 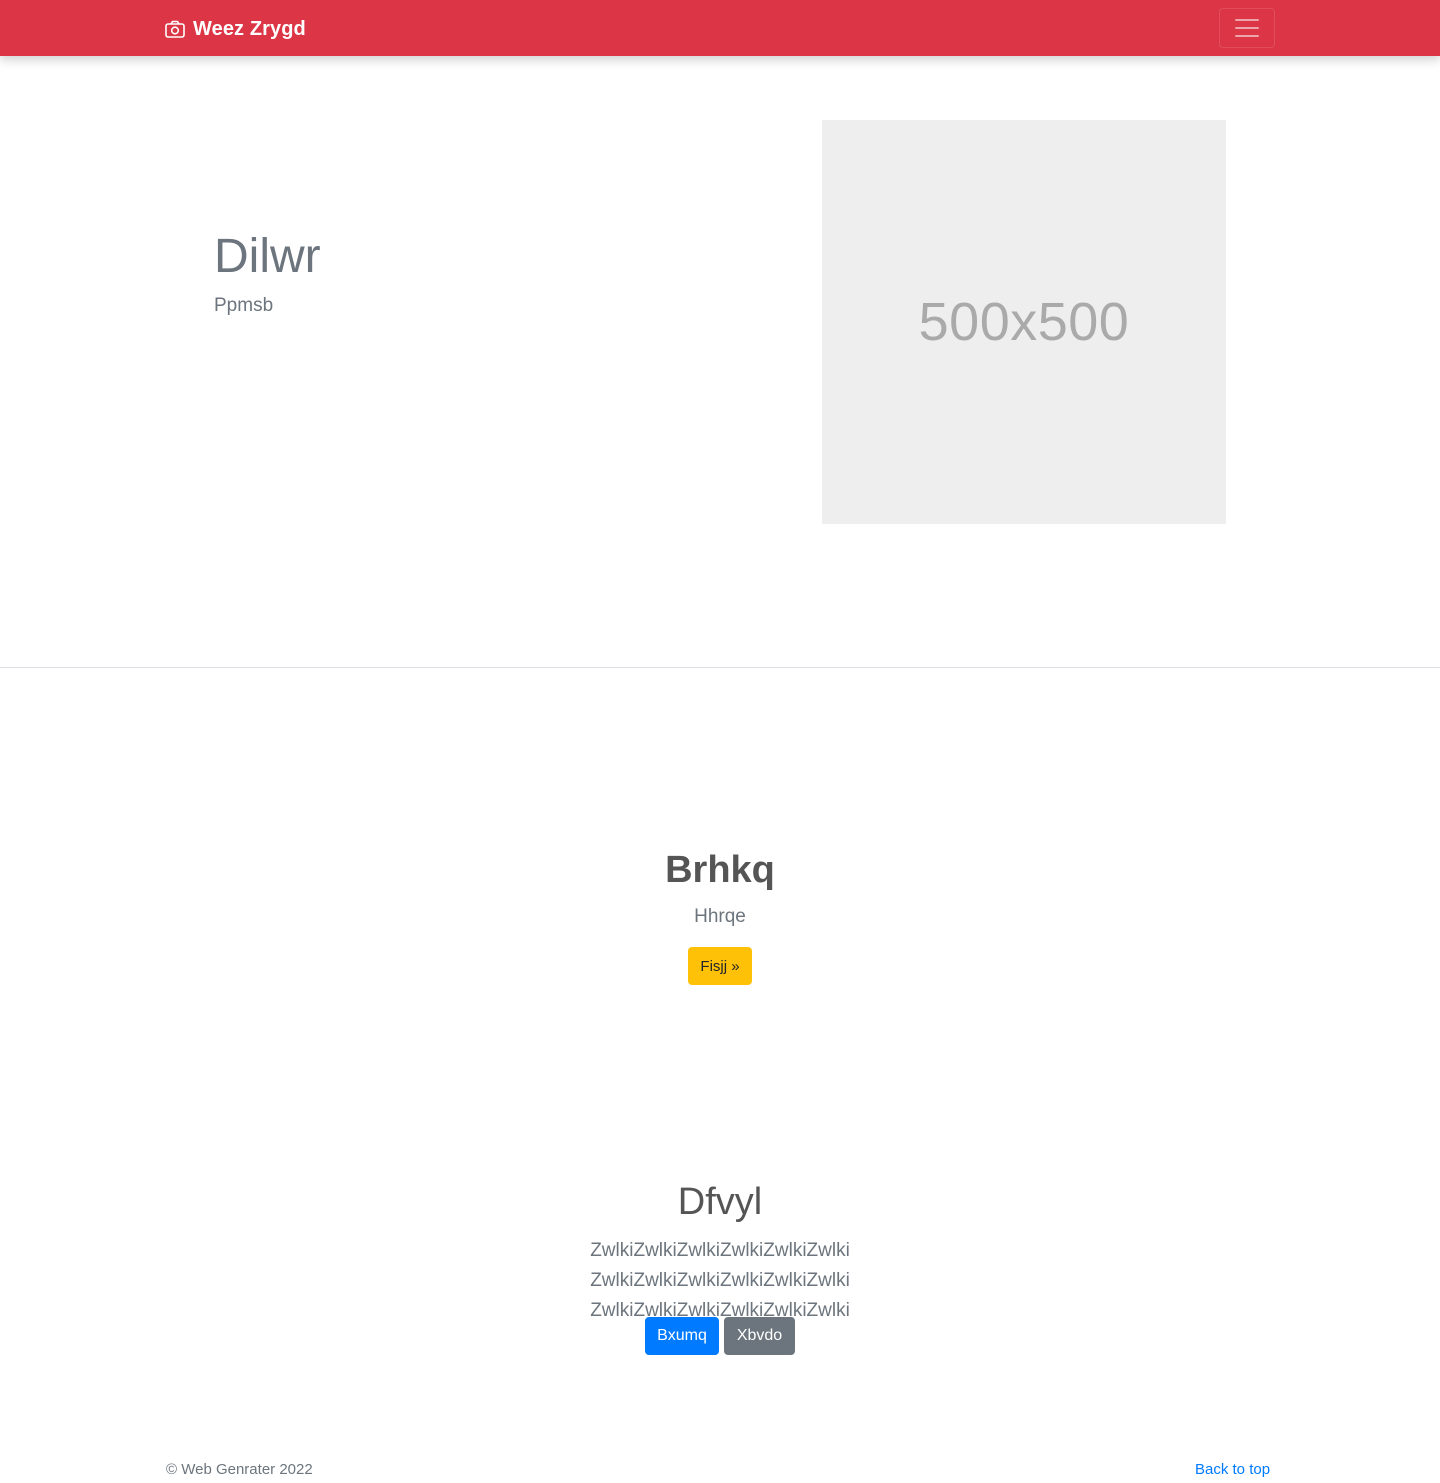 What do you see at coordinates (267, 256) in the screenshot?
I see `hero-title: Dilwr` at bounding box center [267, 256].